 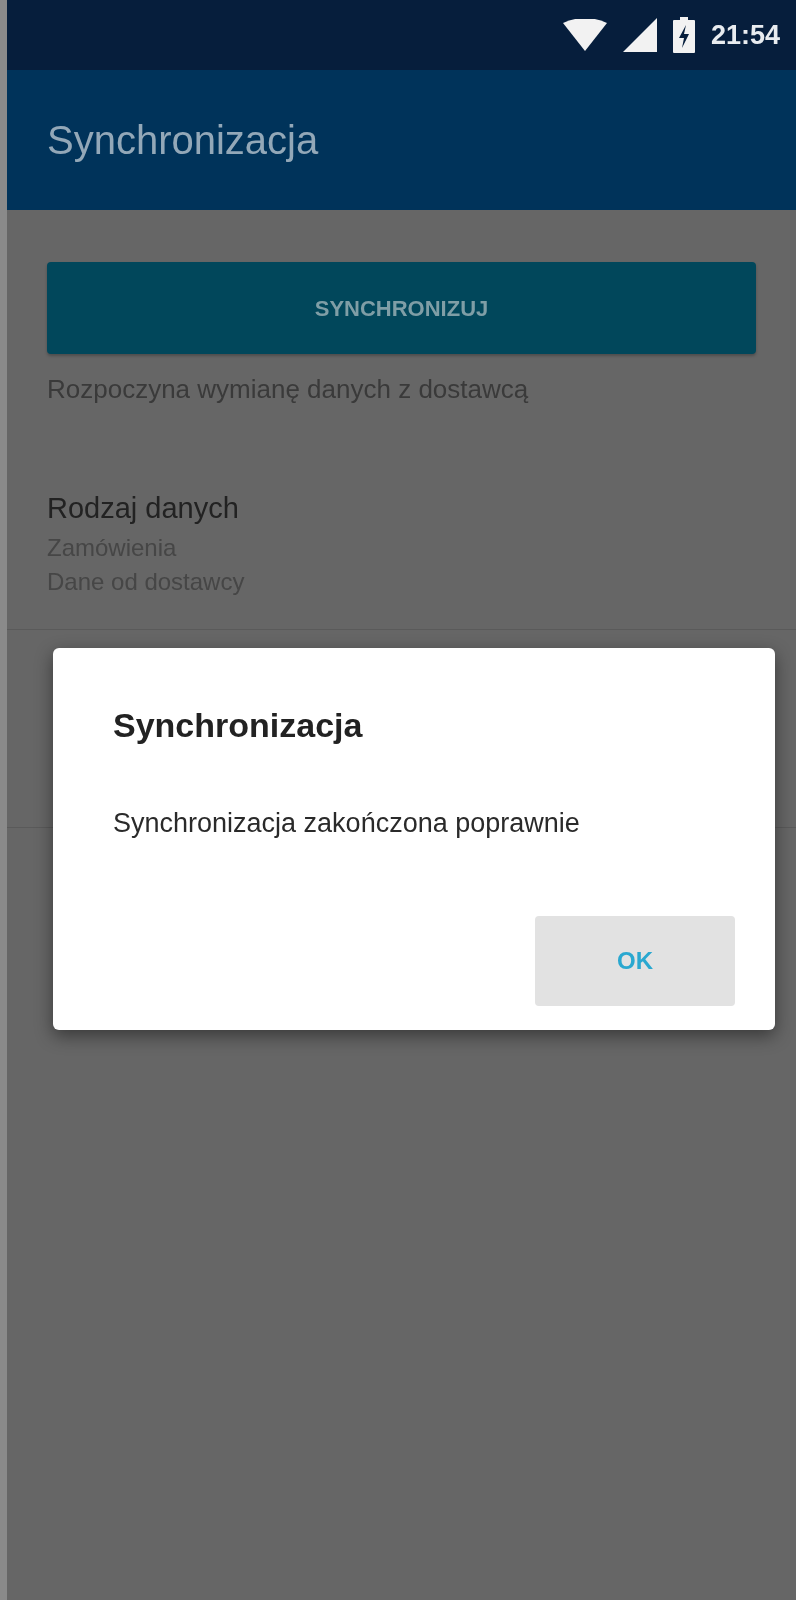 What do you see at coordinates (238, 725) in the screenshot?
I see `dialog-title: Synchronizacja` at bounding box center [238, 725].